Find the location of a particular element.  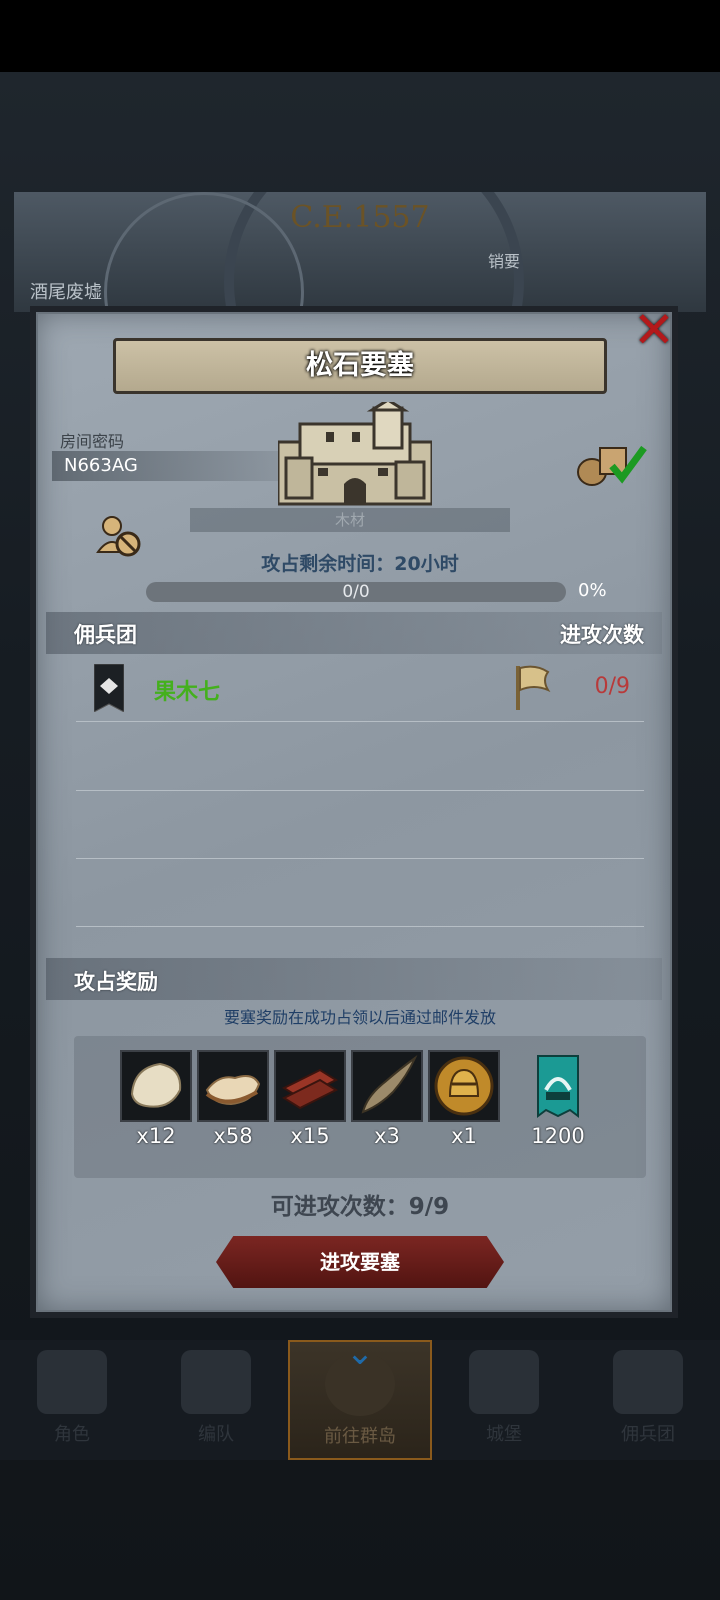

reward-note: 要塞奖励在成功占领以后通过邮件发放 is located at coordinates (359, 1017).